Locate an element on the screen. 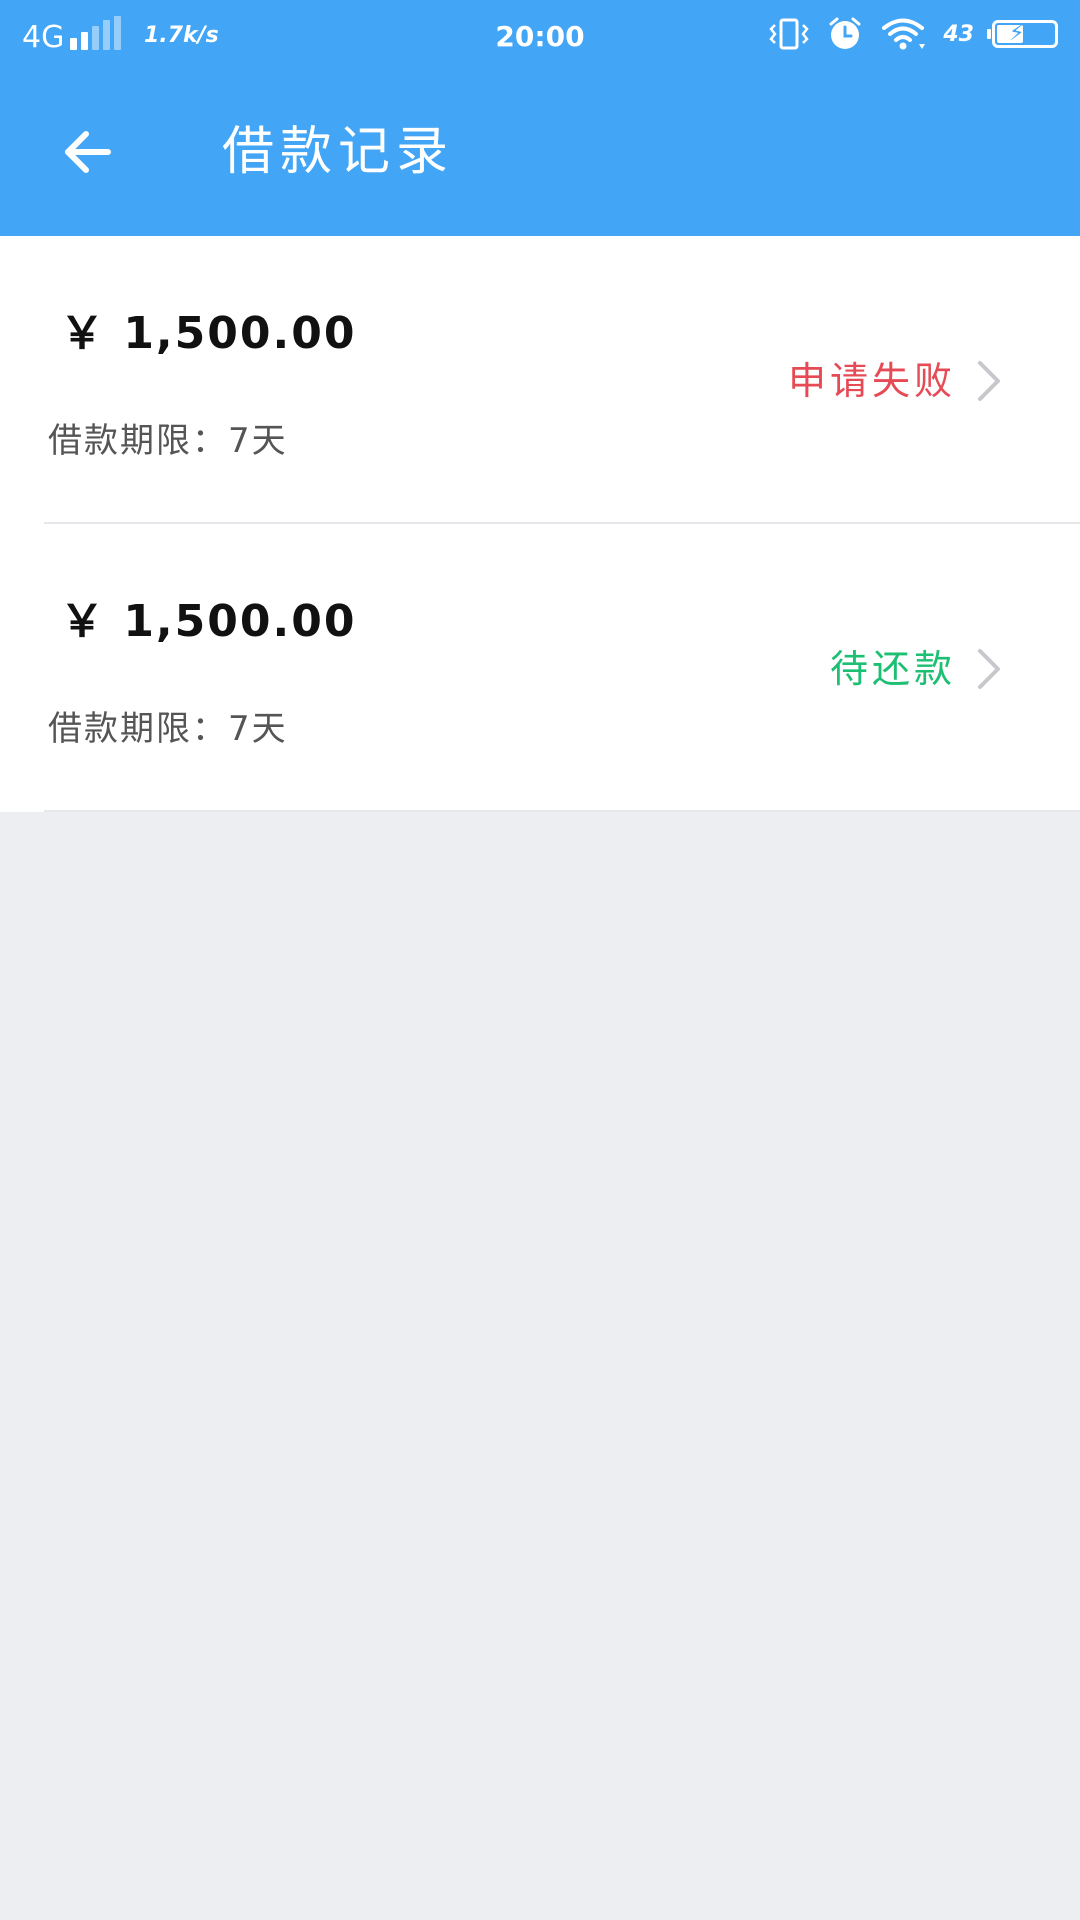 The image size is (1080, 1920). status-icons: 43 ⚡ is located at coordinates (913, 34).